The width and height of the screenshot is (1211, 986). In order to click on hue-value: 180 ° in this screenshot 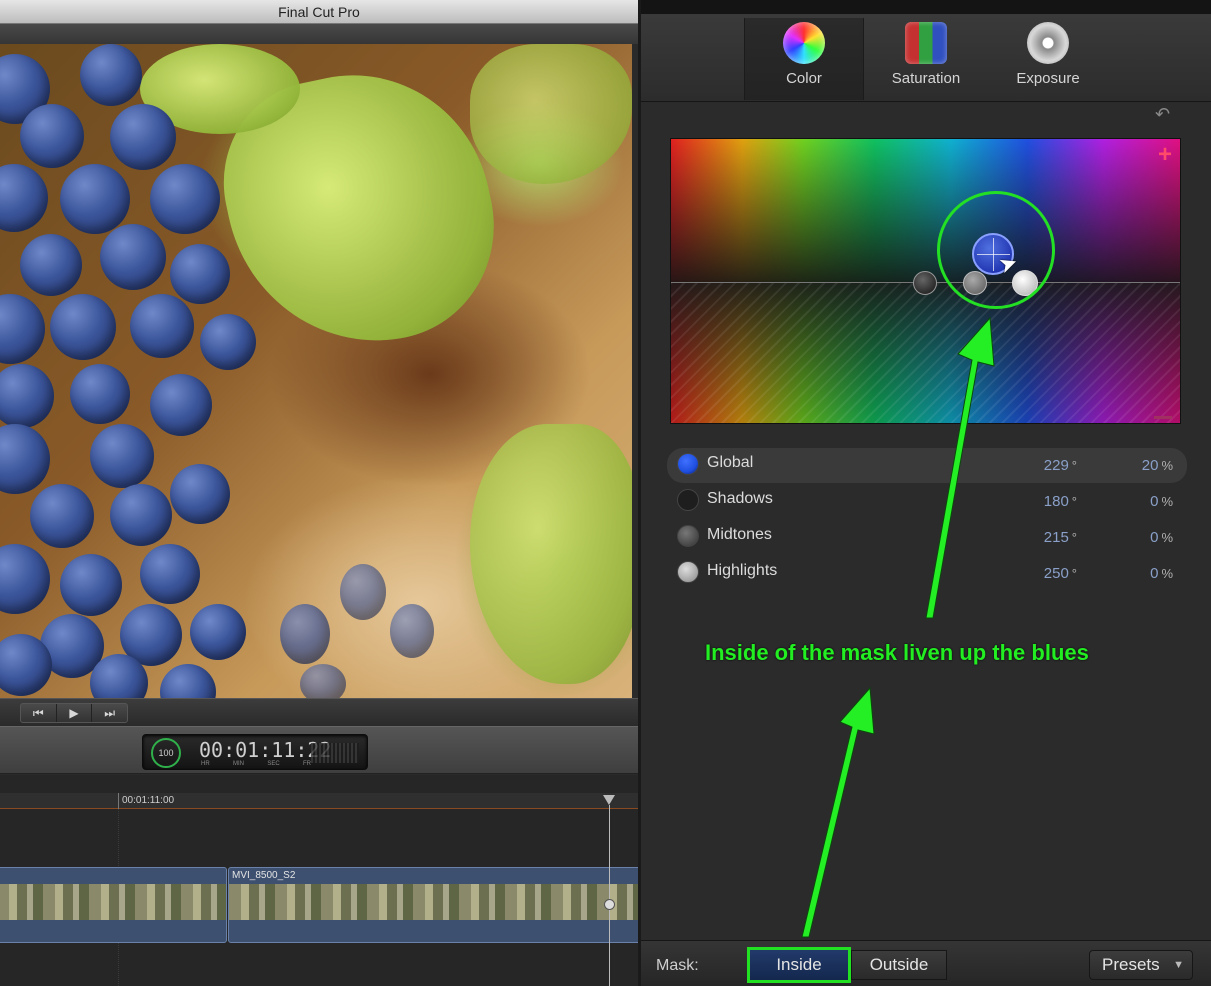, I will do `click(1060, 501)`.